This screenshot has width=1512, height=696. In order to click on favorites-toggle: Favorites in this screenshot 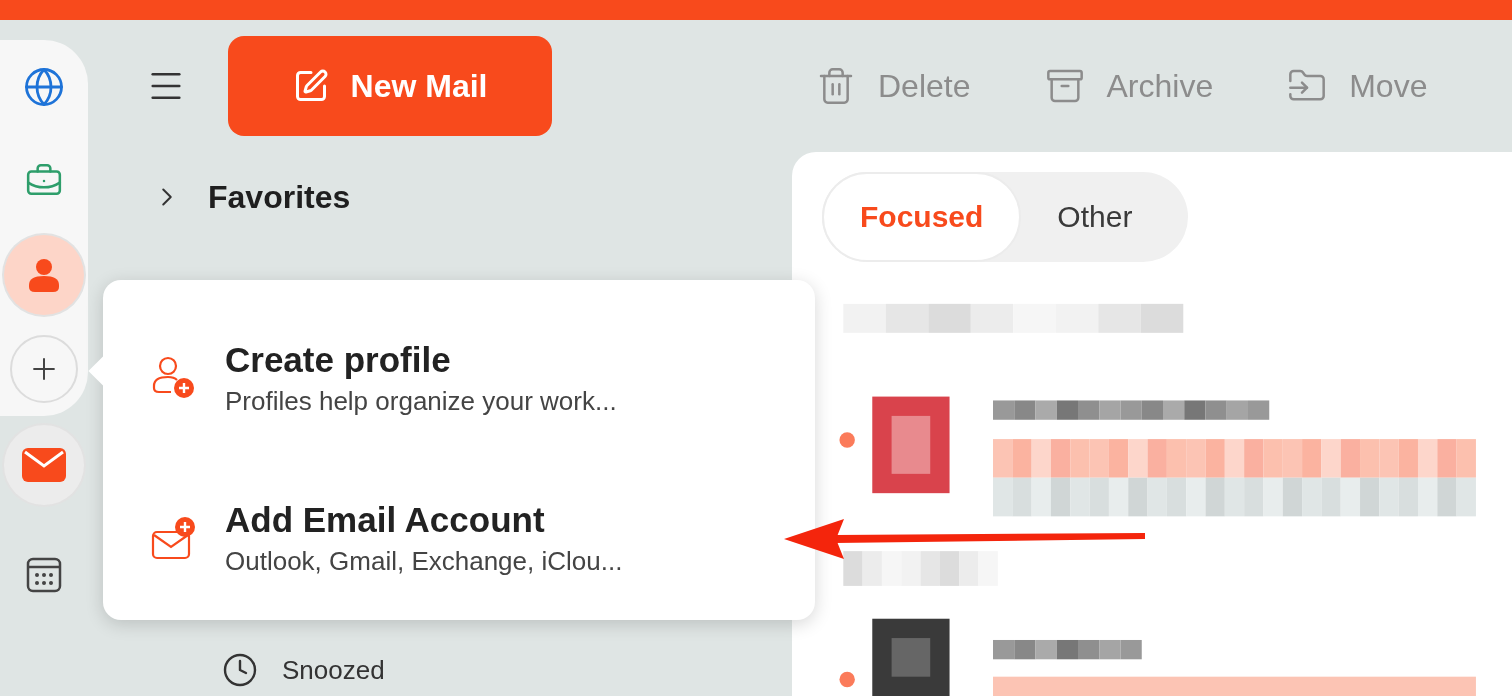, I will do `click(251, 197)`.